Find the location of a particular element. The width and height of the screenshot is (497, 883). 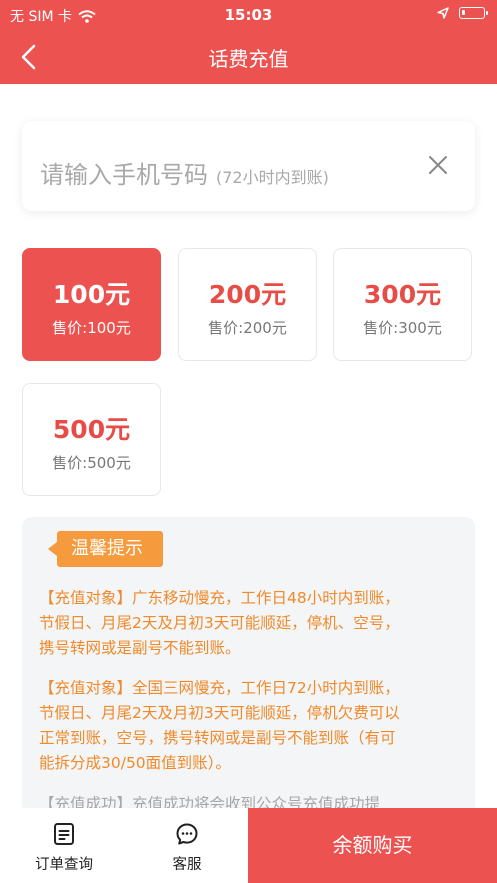

close-icon is located at coordinates (438, 165).